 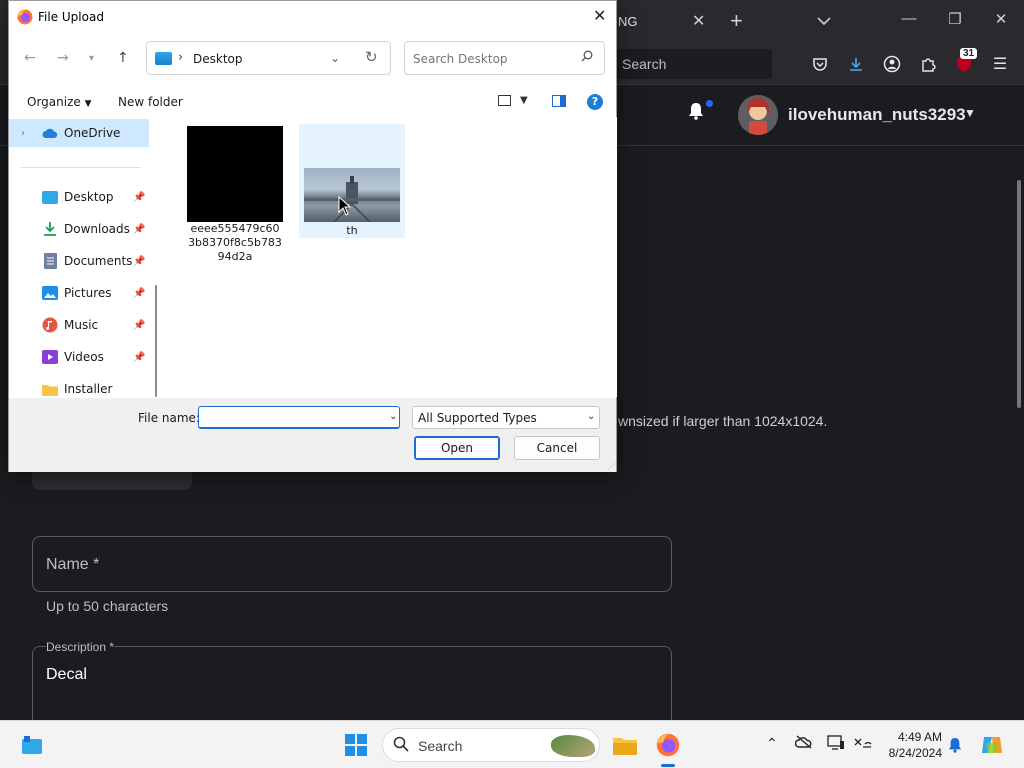 What do you see at coordinates (163, 58) in the screenshot?
I see `desktop-folder-icon` at bounding box center [163, 58].